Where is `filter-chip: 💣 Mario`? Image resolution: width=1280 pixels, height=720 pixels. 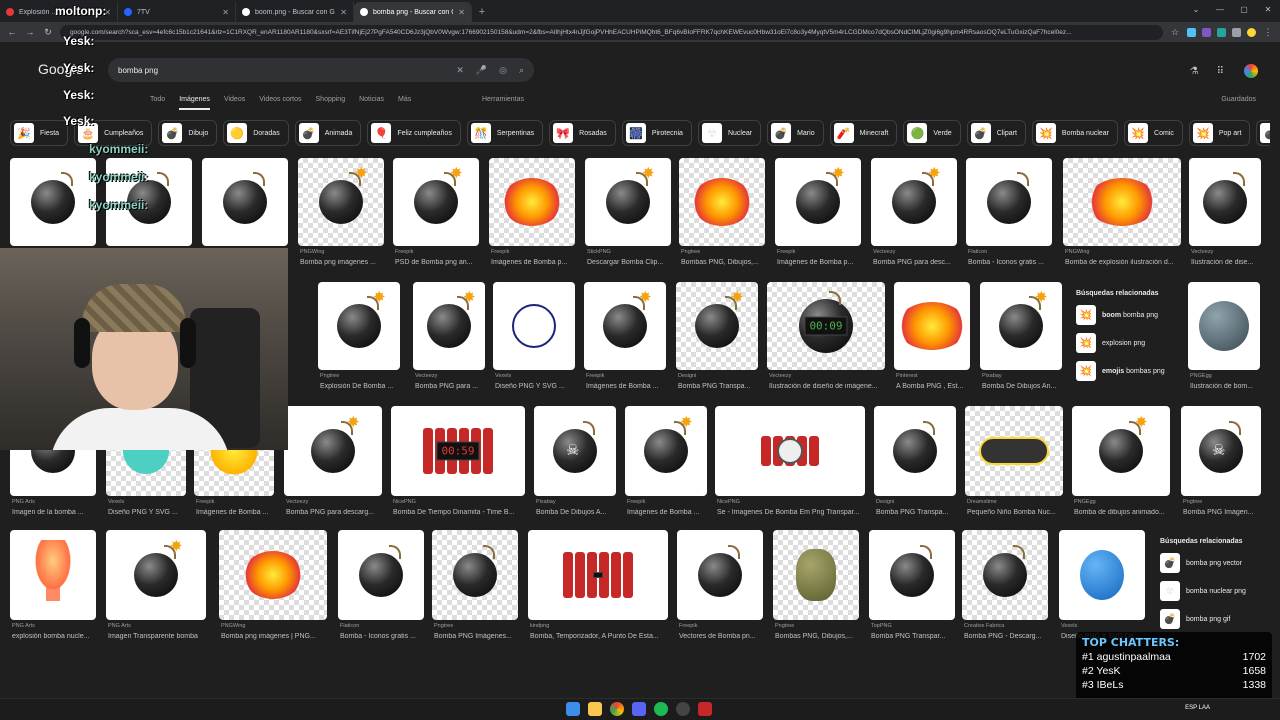 filter-chip: 💣 Mario is located at coordinates (795, 133).